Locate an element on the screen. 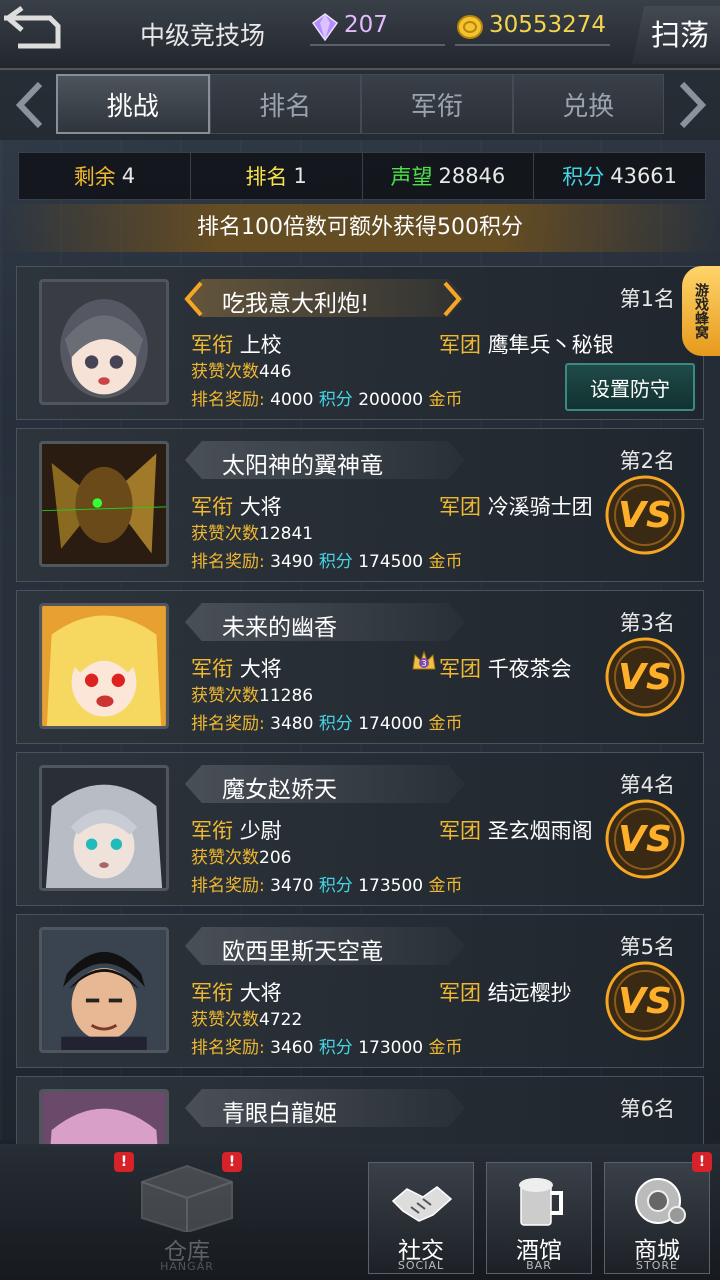 This screenshot has width=720, height=1280. reward-points: 4000 is located at coordinates (292, 400).